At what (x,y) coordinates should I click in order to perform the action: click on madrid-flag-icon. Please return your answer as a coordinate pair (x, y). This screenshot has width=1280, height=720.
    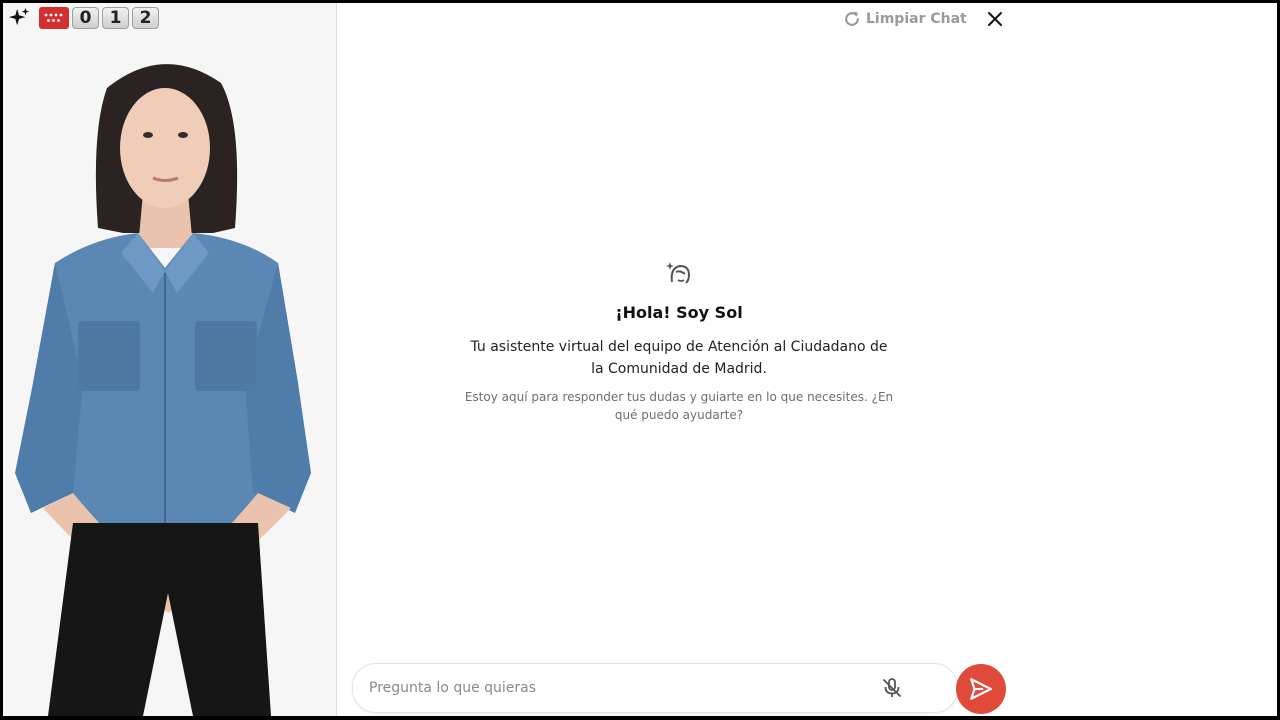
    Looking at the image, I should click on (54, 18).